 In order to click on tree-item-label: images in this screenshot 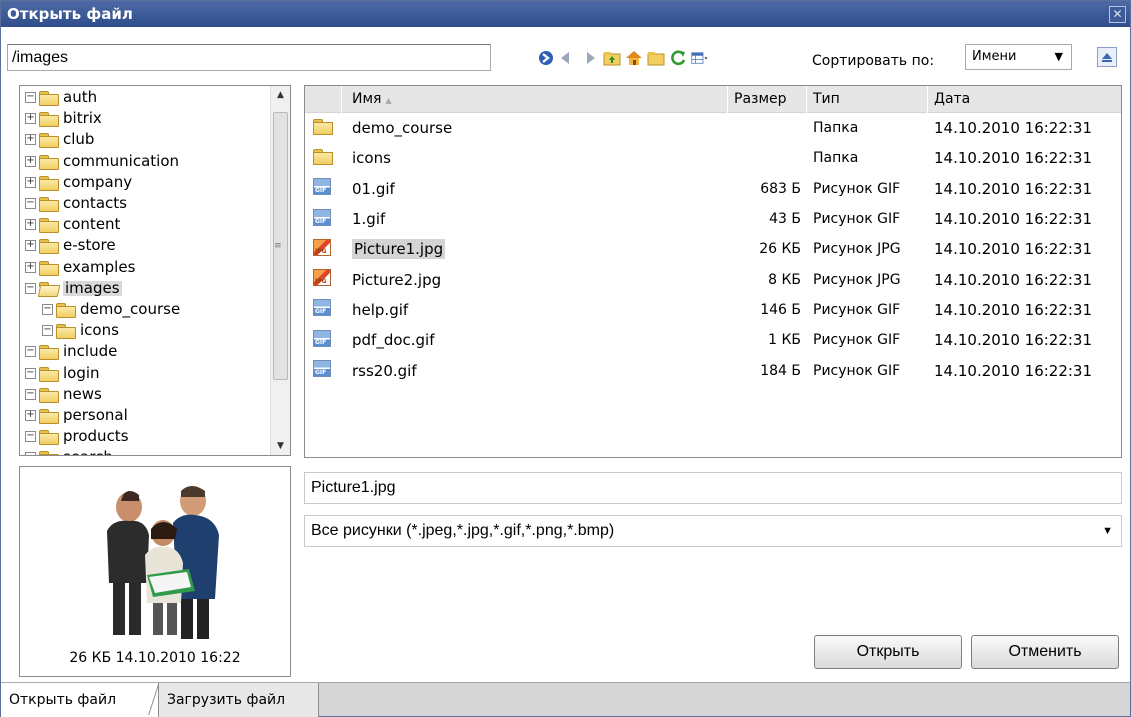, I will do `click(92, 288)`.